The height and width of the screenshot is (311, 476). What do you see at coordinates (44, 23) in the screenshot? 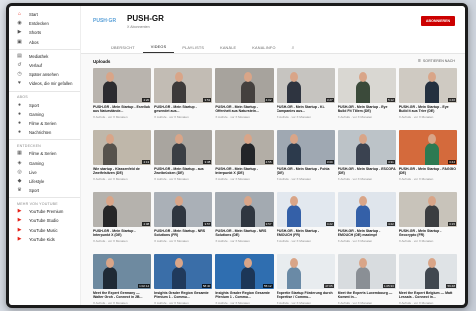
I see `sidebar-item-entdecken: ◉ Entdecken` at bounding box center [44, 23].